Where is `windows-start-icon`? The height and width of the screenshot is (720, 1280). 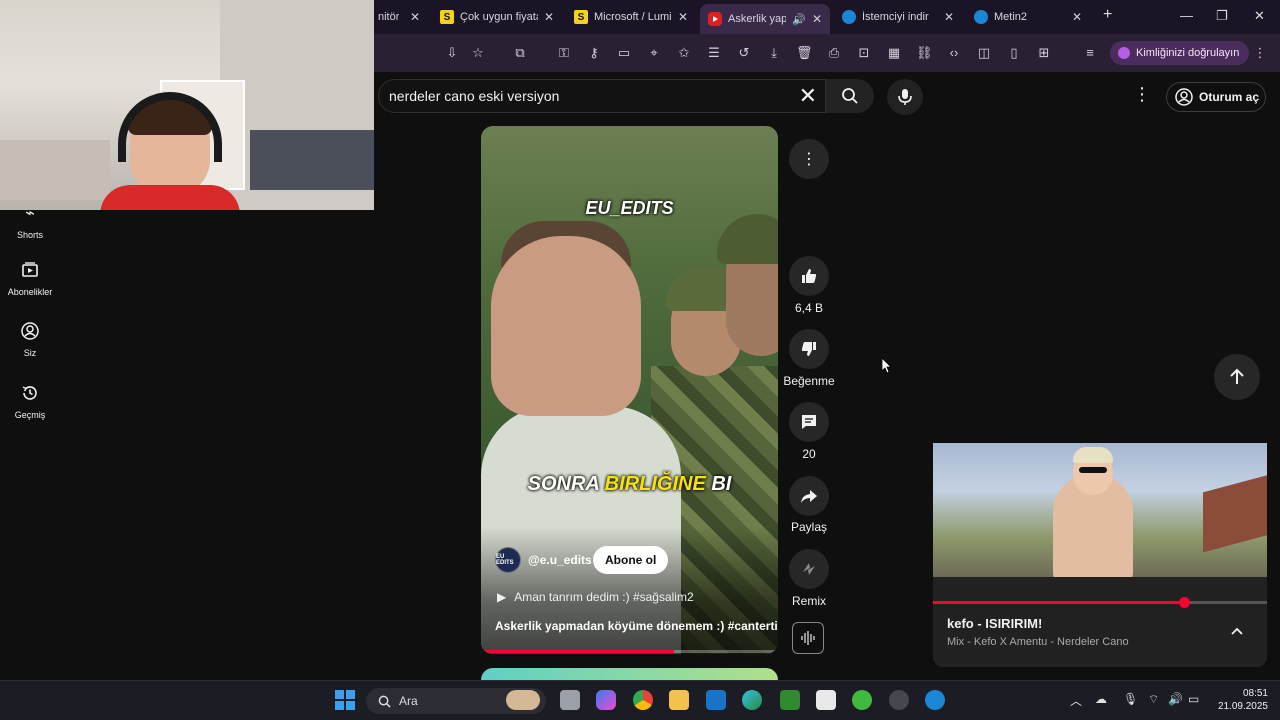 windows-start-icon is located at coordinates (345, 700).